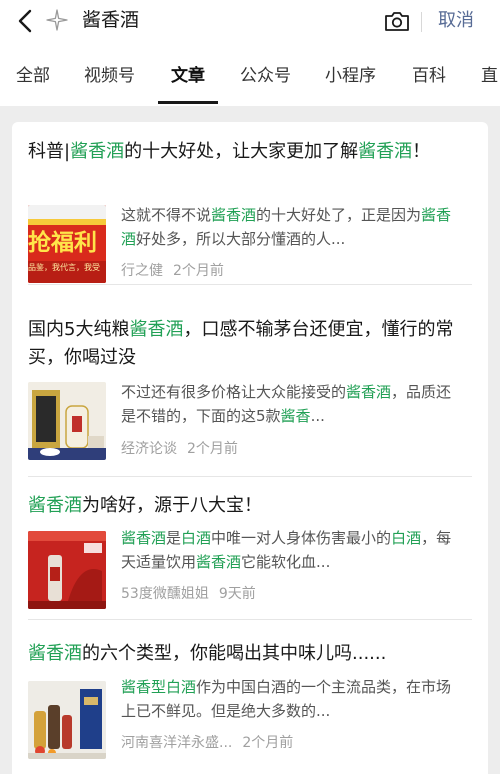  What do you see at coordinates (421, 22) in the screenshot?
I see `divider` at bounding box center [421, 22].